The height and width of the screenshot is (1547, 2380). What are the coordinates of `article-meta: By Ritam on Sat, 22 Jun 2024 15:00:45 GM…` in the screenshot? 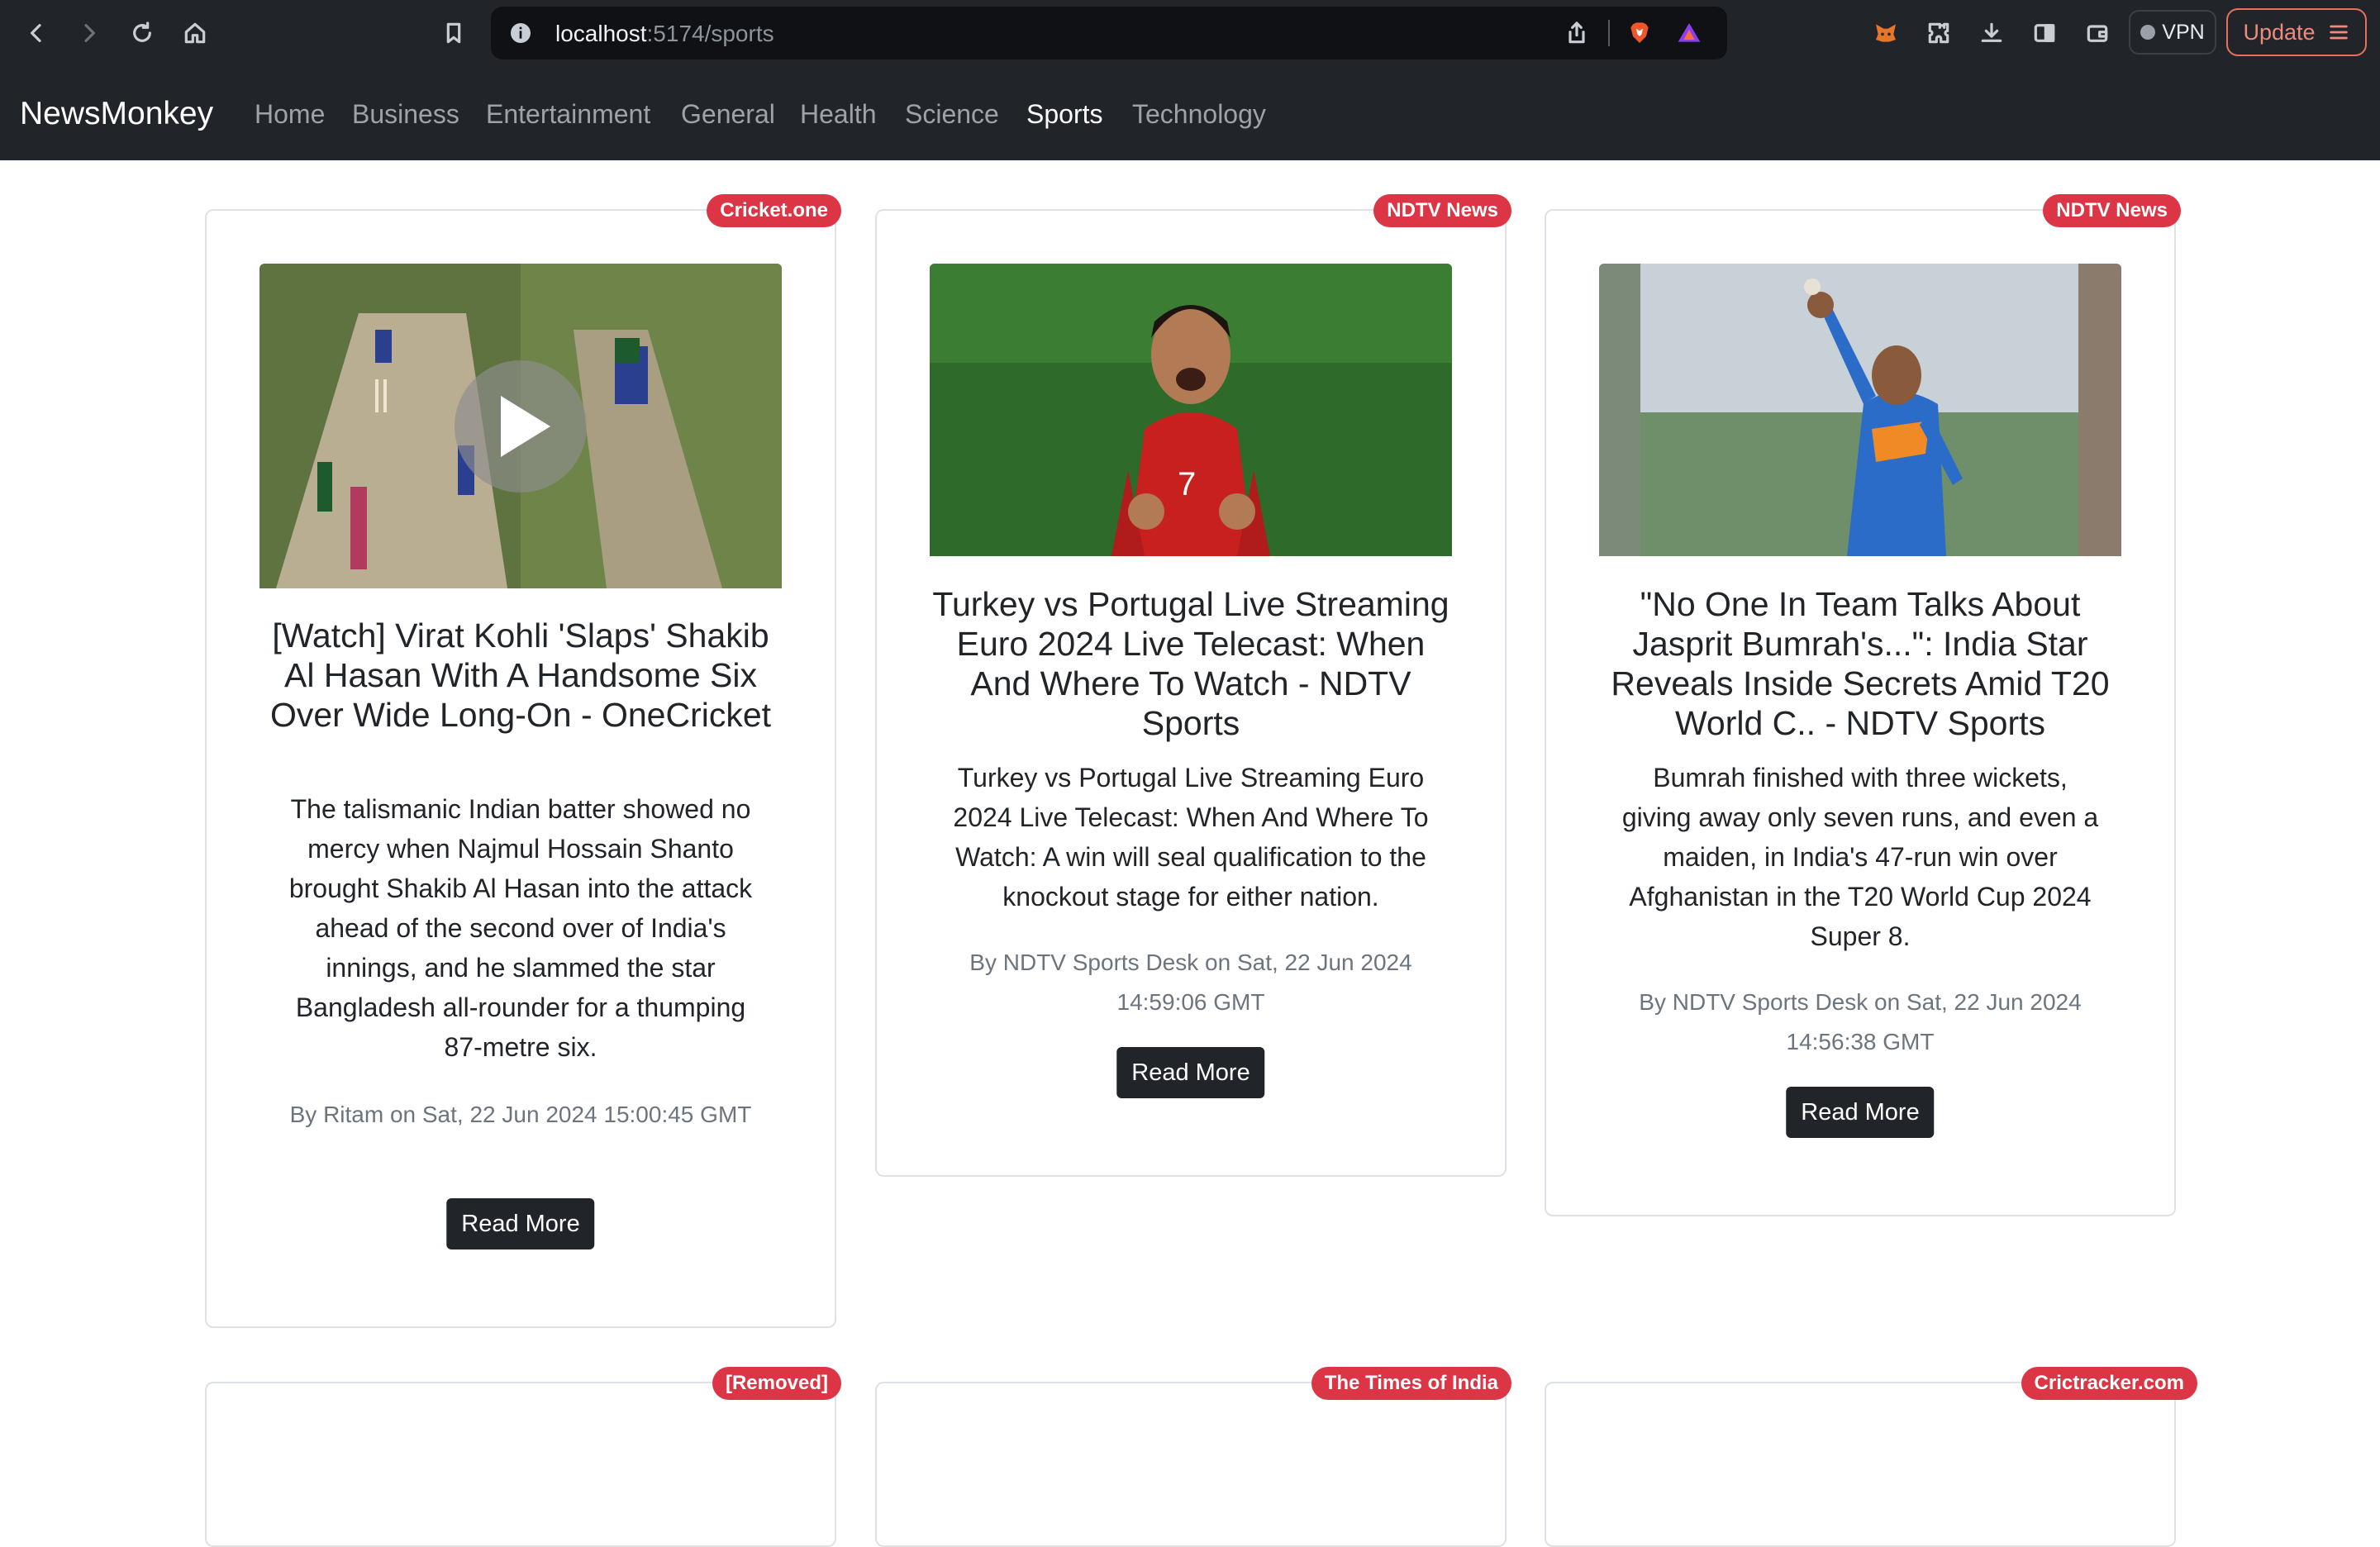 It's located at (520, 1114).